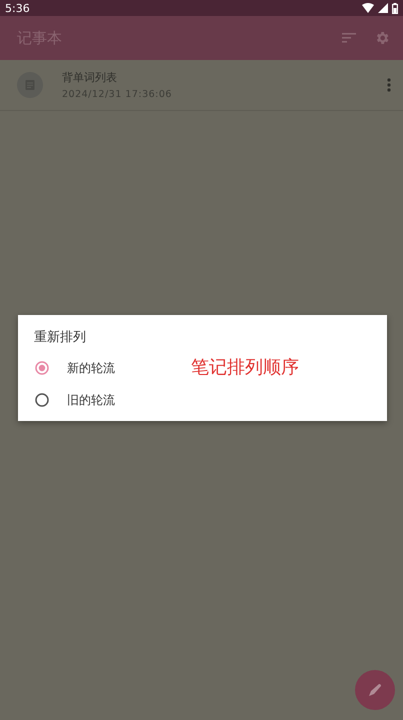 This screenshot has width=403, height=720. I want to click on sort-icon, so click(349, 38).